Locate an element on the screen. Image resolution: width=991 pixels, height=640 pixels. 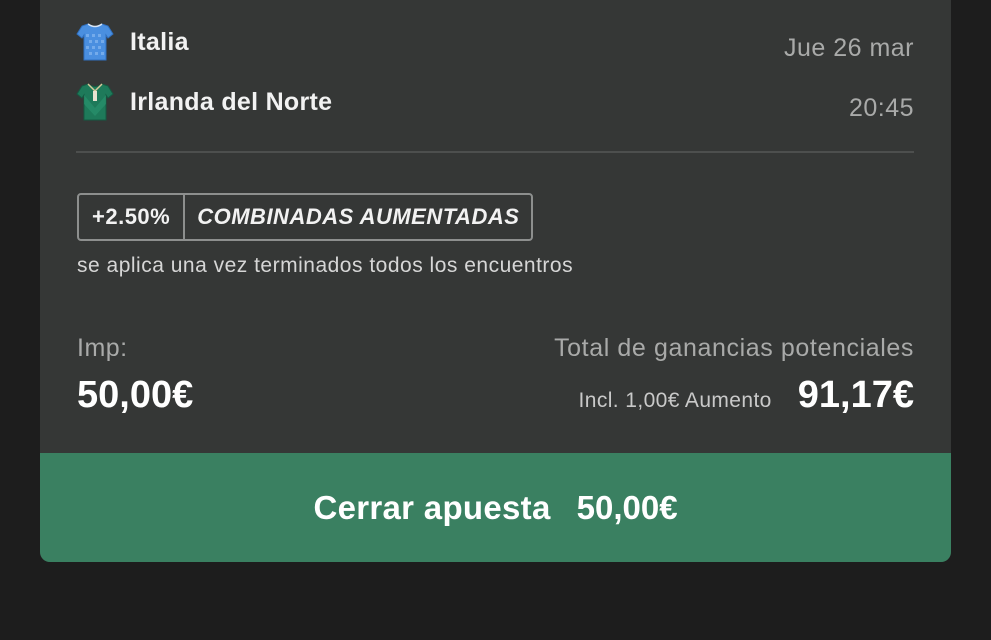
potential-returns-value: 91,17€ is located at coordinates (855, 395).